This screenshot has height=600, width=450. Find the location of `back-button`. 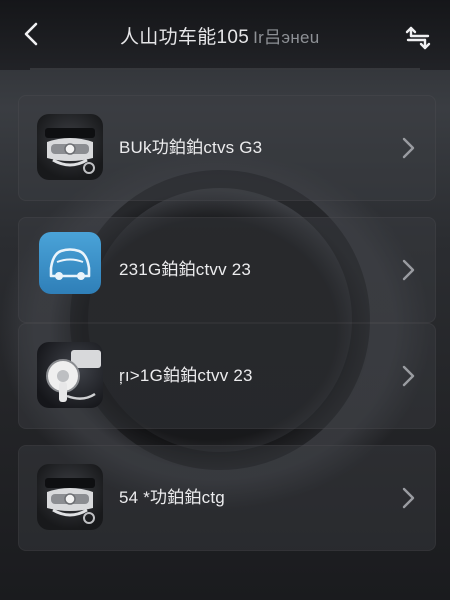

back-button is located at coordinates (32, 34).